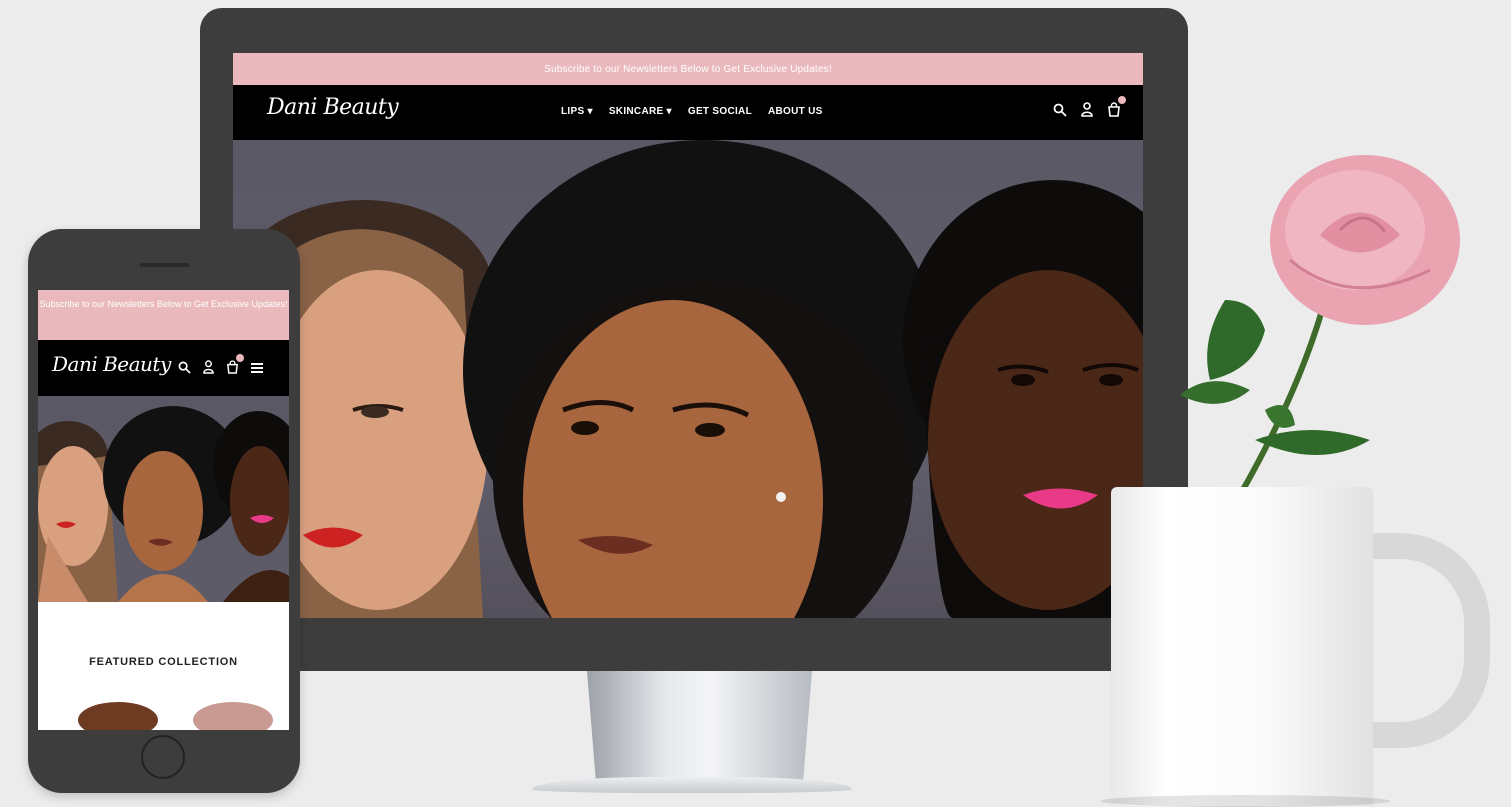  I want to click on mobile-hero-image, so click(163, 499).